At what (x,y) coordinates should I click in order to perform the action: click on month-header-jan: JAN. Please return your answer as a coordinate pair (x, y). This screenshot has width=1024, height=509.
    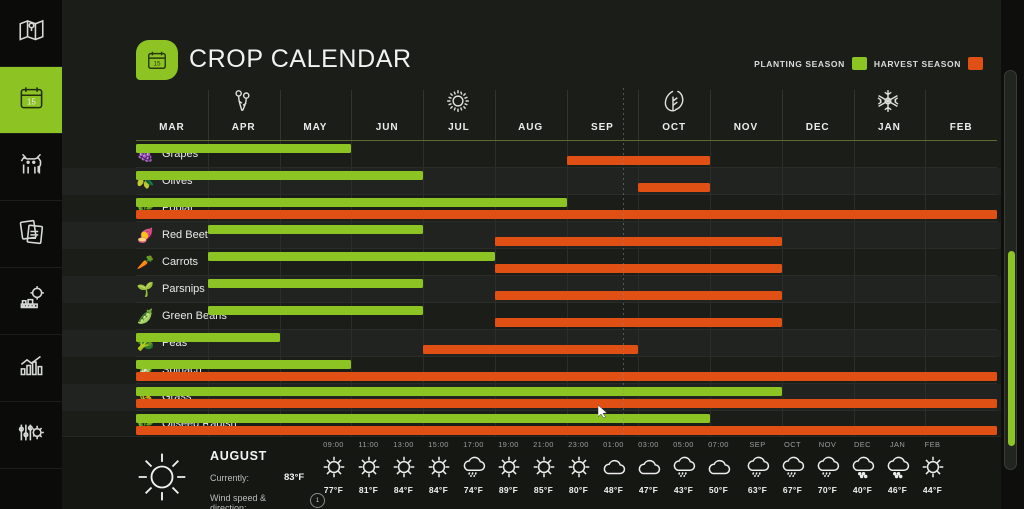
    Looking at the image, I should click on (890, 128).